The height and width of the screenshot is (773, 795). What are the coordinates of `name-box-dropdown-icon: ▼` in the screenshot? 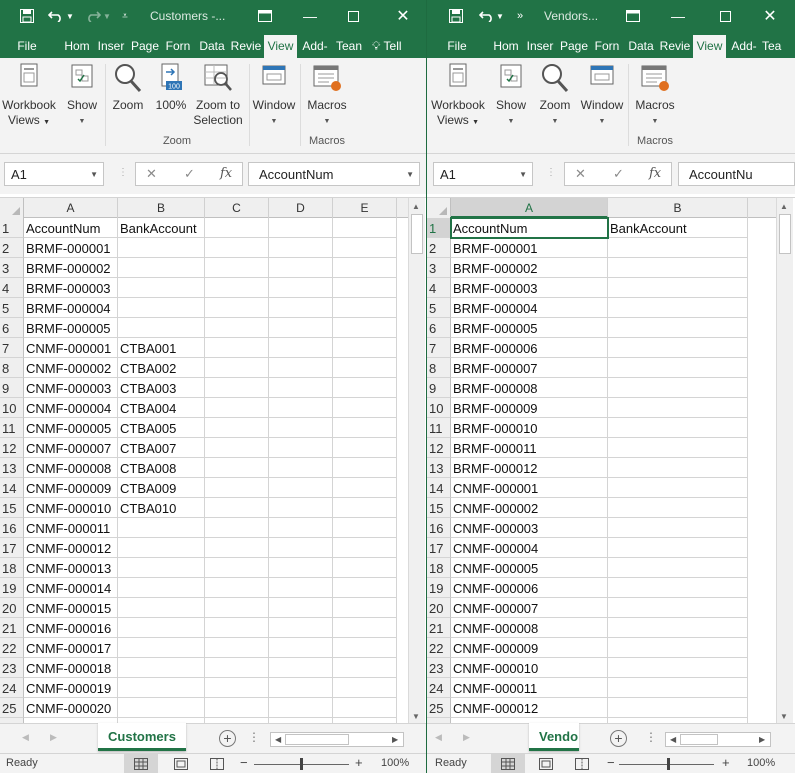 It's located at (94, 174).